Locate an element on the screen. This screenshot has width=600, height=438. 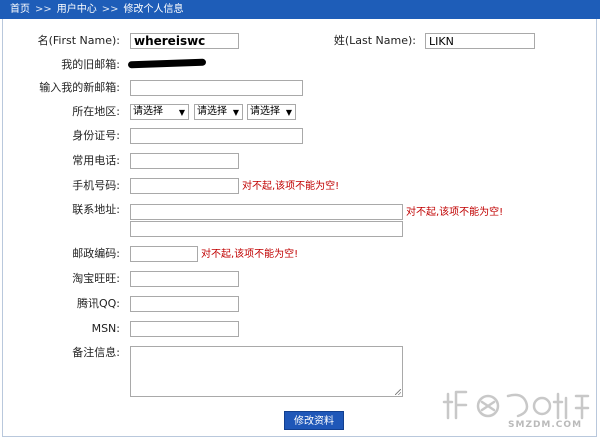
resize-grip-icon is located at coordinates (398, 392).